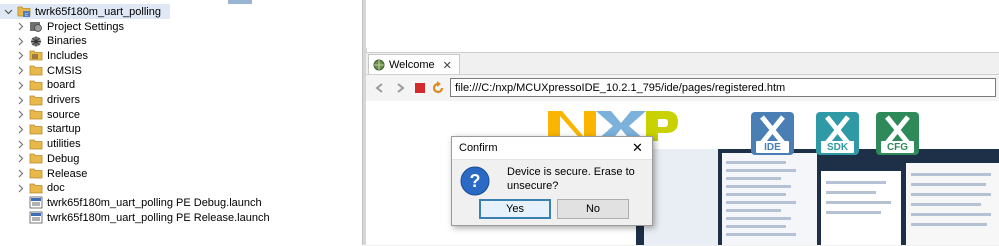  What do you see at coordinates (552, 148) in the screenshot?
I see `dialog-titlebar: Confirm ✕` at bounding box center [552, 148].